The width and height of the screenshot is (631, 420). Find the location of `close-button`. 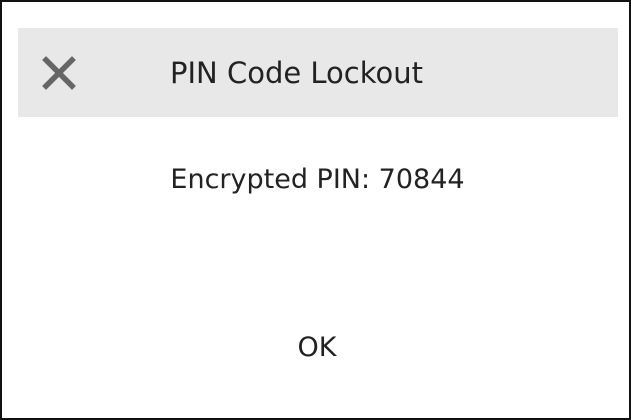

close-button is located at coordinates (59, 73).